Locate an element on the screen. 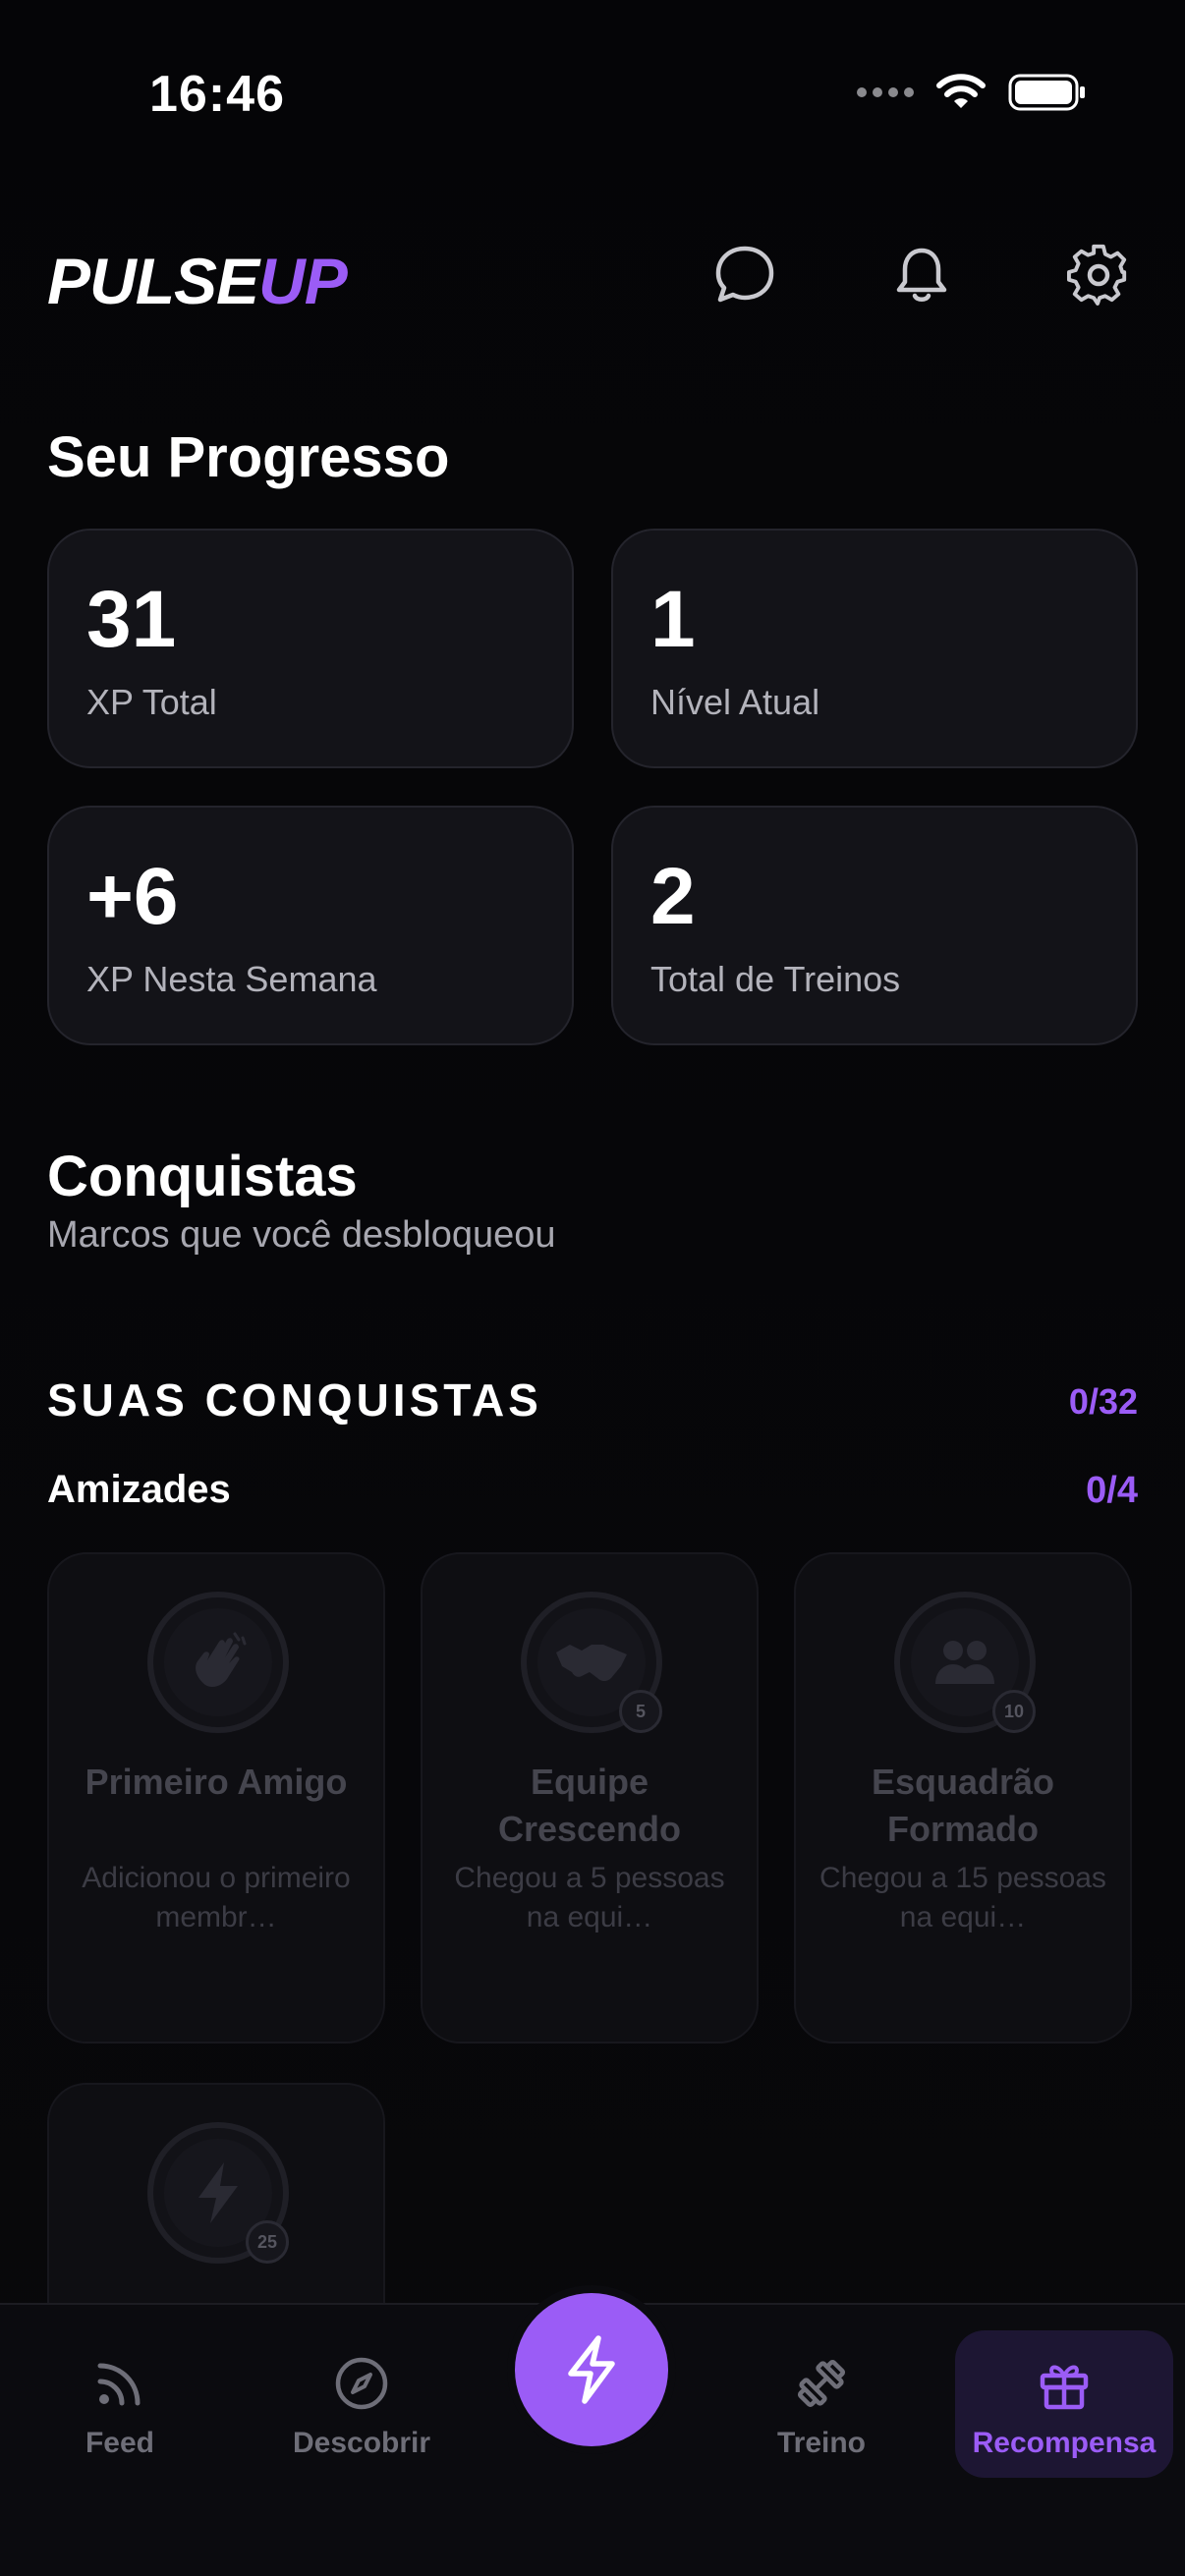 The width and height of the screenshot is (1185, 2576). stat-value: 2 is located at coordinates (673, 896).